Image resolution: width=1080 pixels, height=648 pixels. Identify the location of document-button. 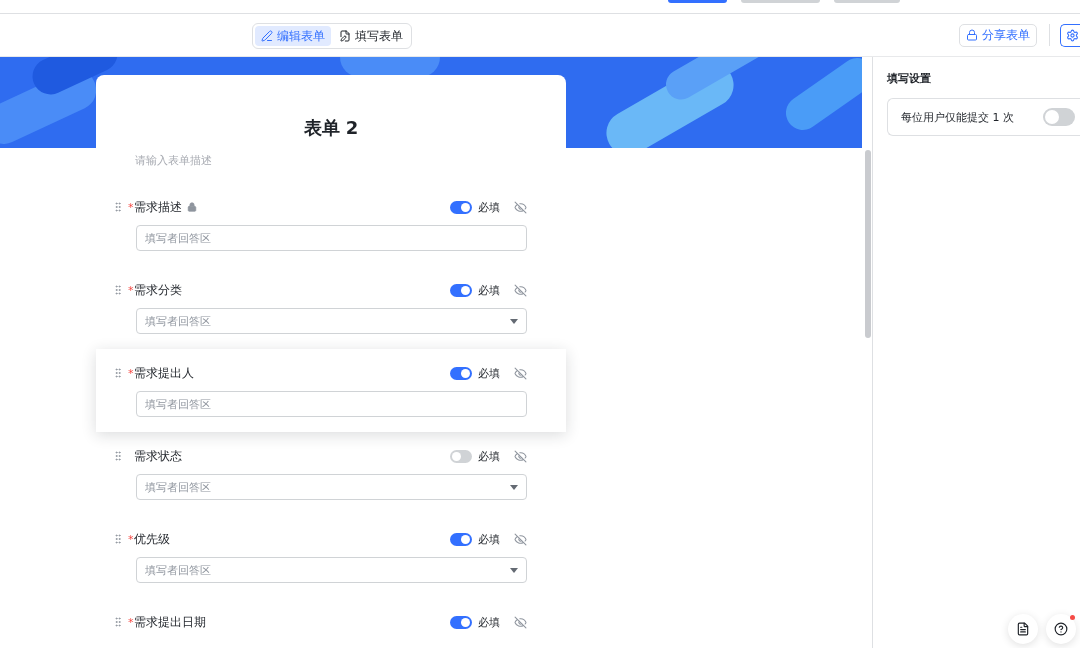
(1023, 629).